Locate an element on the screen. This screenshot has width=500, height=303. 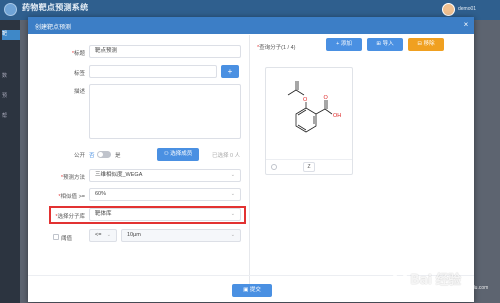
threshold-label: *相似值 >= is located at coordinates (71, 197).